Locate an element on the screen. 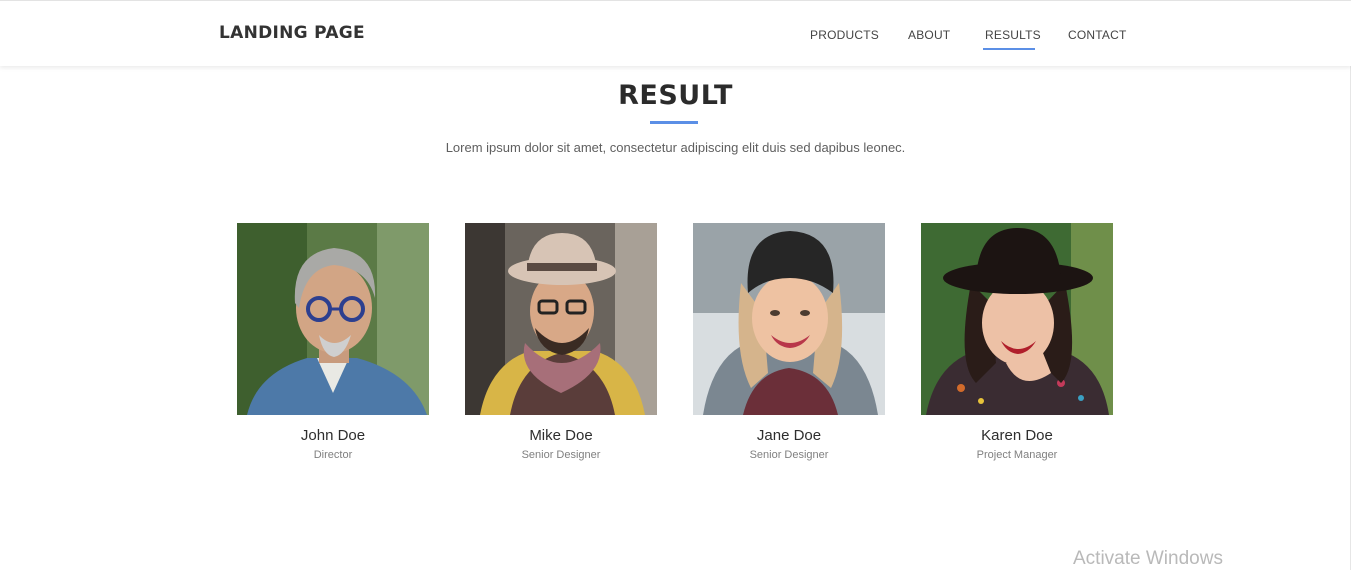 Image resolution: width=1351 pixels, height=570 pixels. nav-item-contact: CONTACT is located at coordinates (1097, 35).